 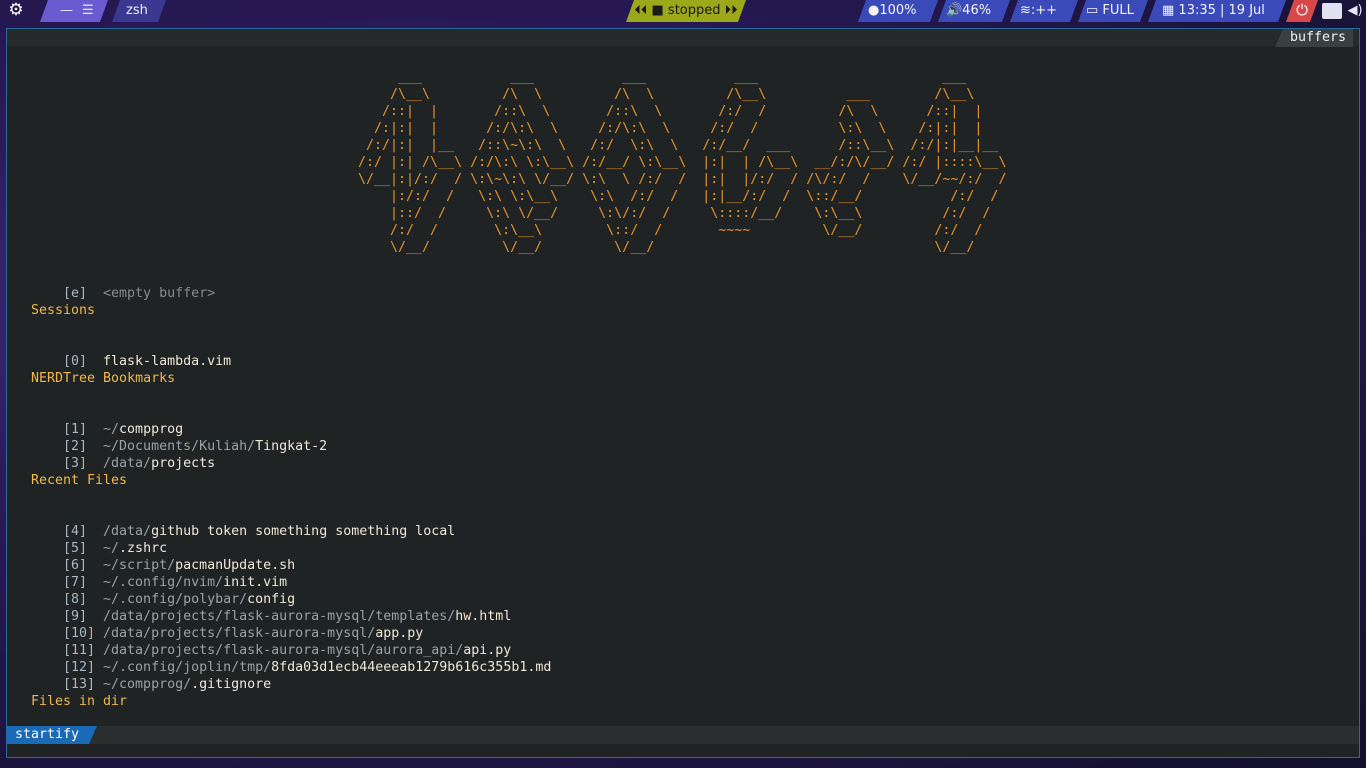 What do you see at coordinates (892, 11) in the screenshot?
I see `brightness-indicator: ●100%` at bounding box center [892, 11].